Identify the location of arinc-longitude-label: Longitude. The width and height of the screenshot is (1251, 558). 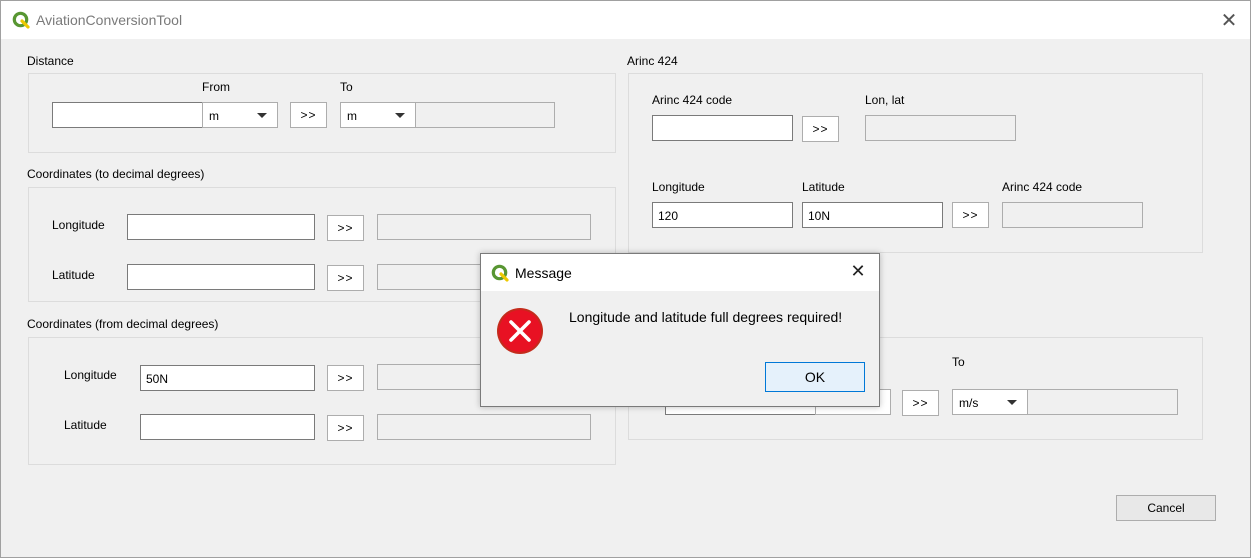
(678, 187).